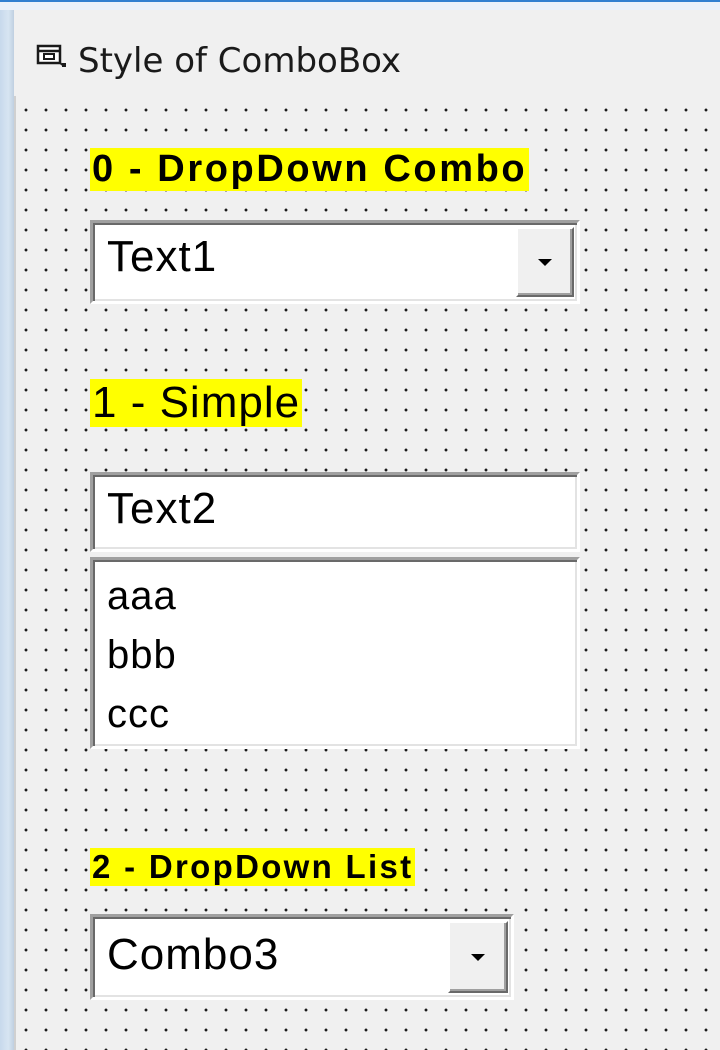  What do you see at coordinates (138, 714) in the screenshot?
I see `list-item: ccc` at bounding box center [138, 714].